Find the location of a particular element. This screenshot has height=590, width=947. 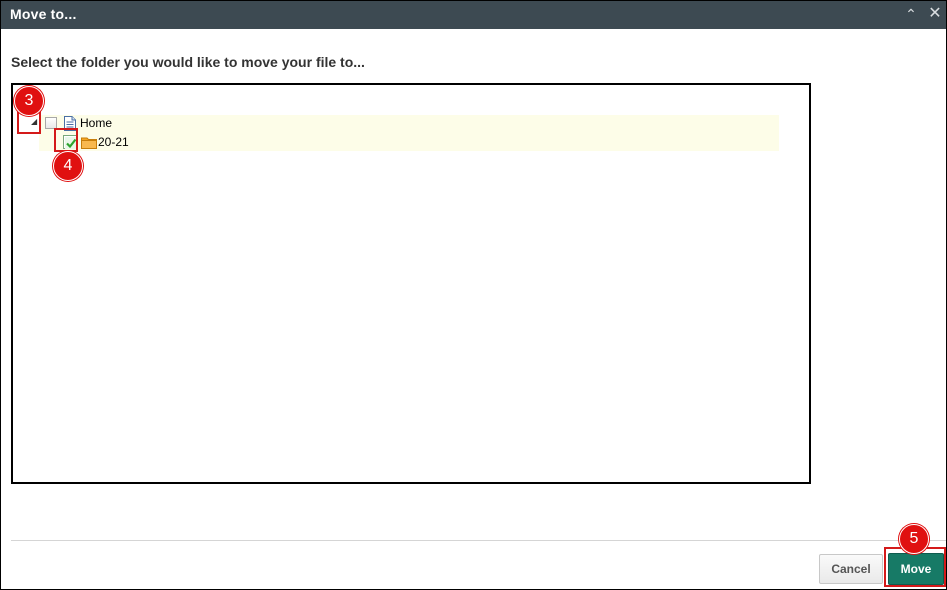

close-icon: ✕ is located at coordinates (935, 14).